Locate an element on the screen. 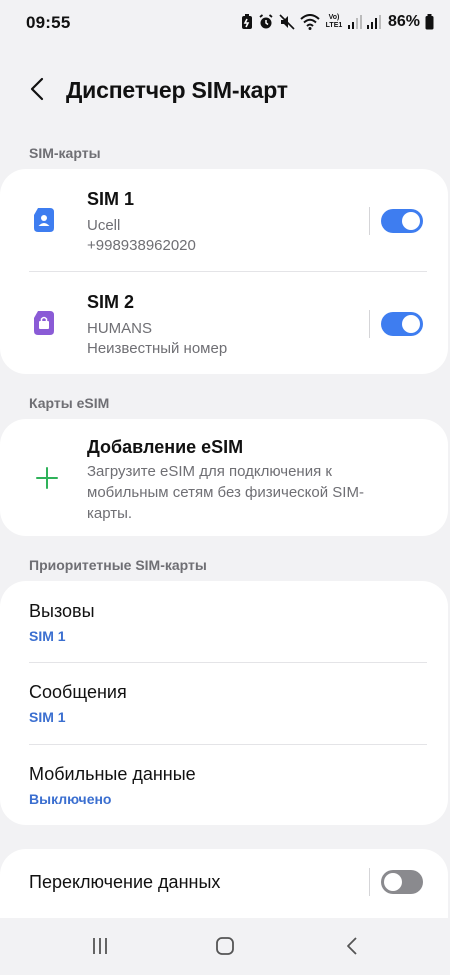  sim-number: Неизвестный номер is located at coordinates (157, 348).